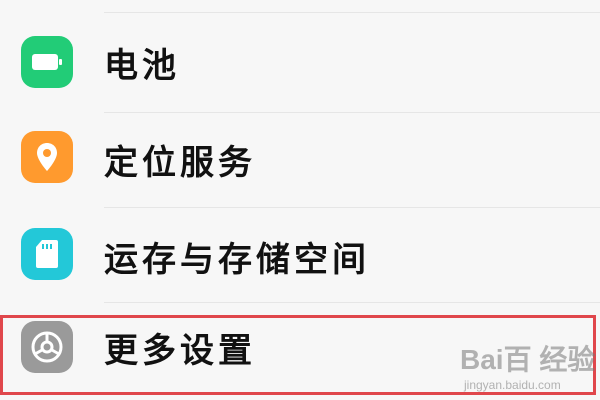 The height and width of the screenshot is (400, 600). Describe the element at coordinates (47, 157) in the screenshot. I see `location-pin-icon` at that location.